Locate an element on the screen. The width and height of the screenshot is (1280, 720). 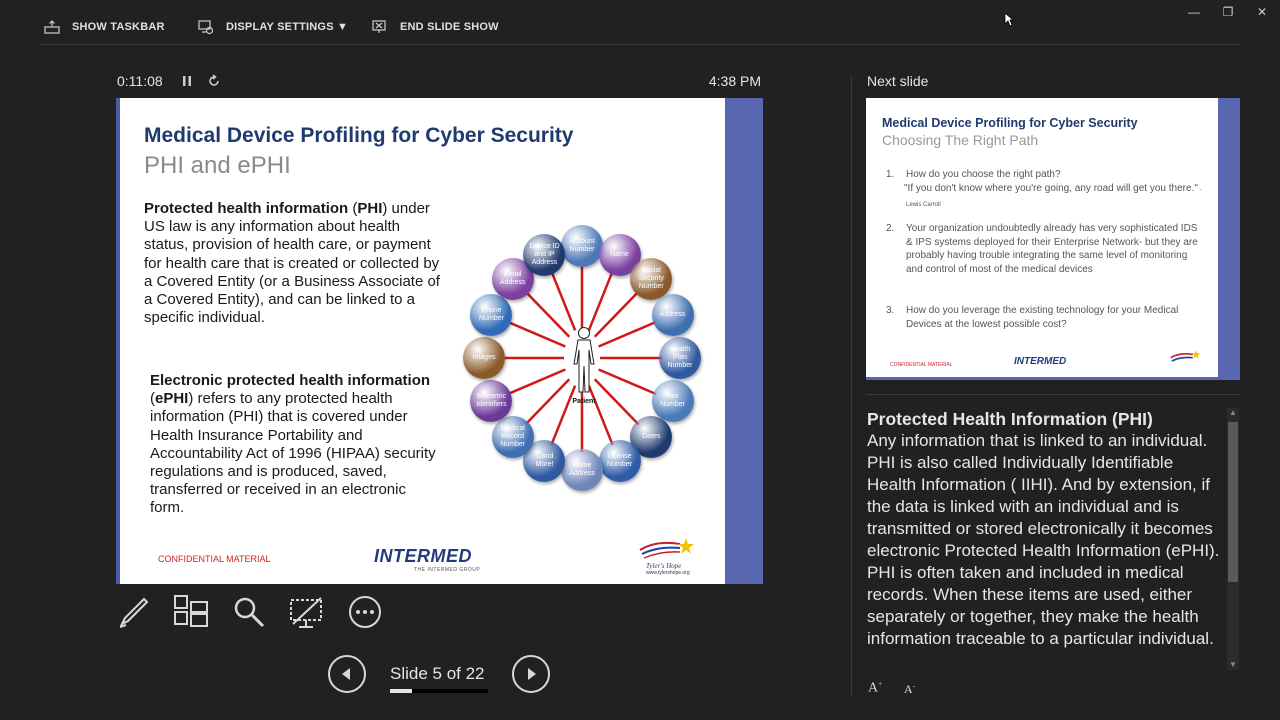
slide-counter: Slide 5 of 22 is located at coordinates (437, 674).